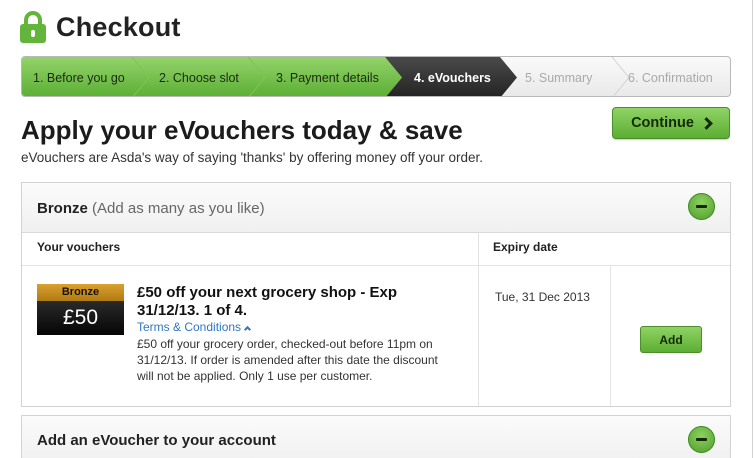 Image resolution: width=756 pixels, height=458 pixels. Describe the element at coordinates (62, 208) in the screenshot. I see `bronze-title: Bronze` at that location.